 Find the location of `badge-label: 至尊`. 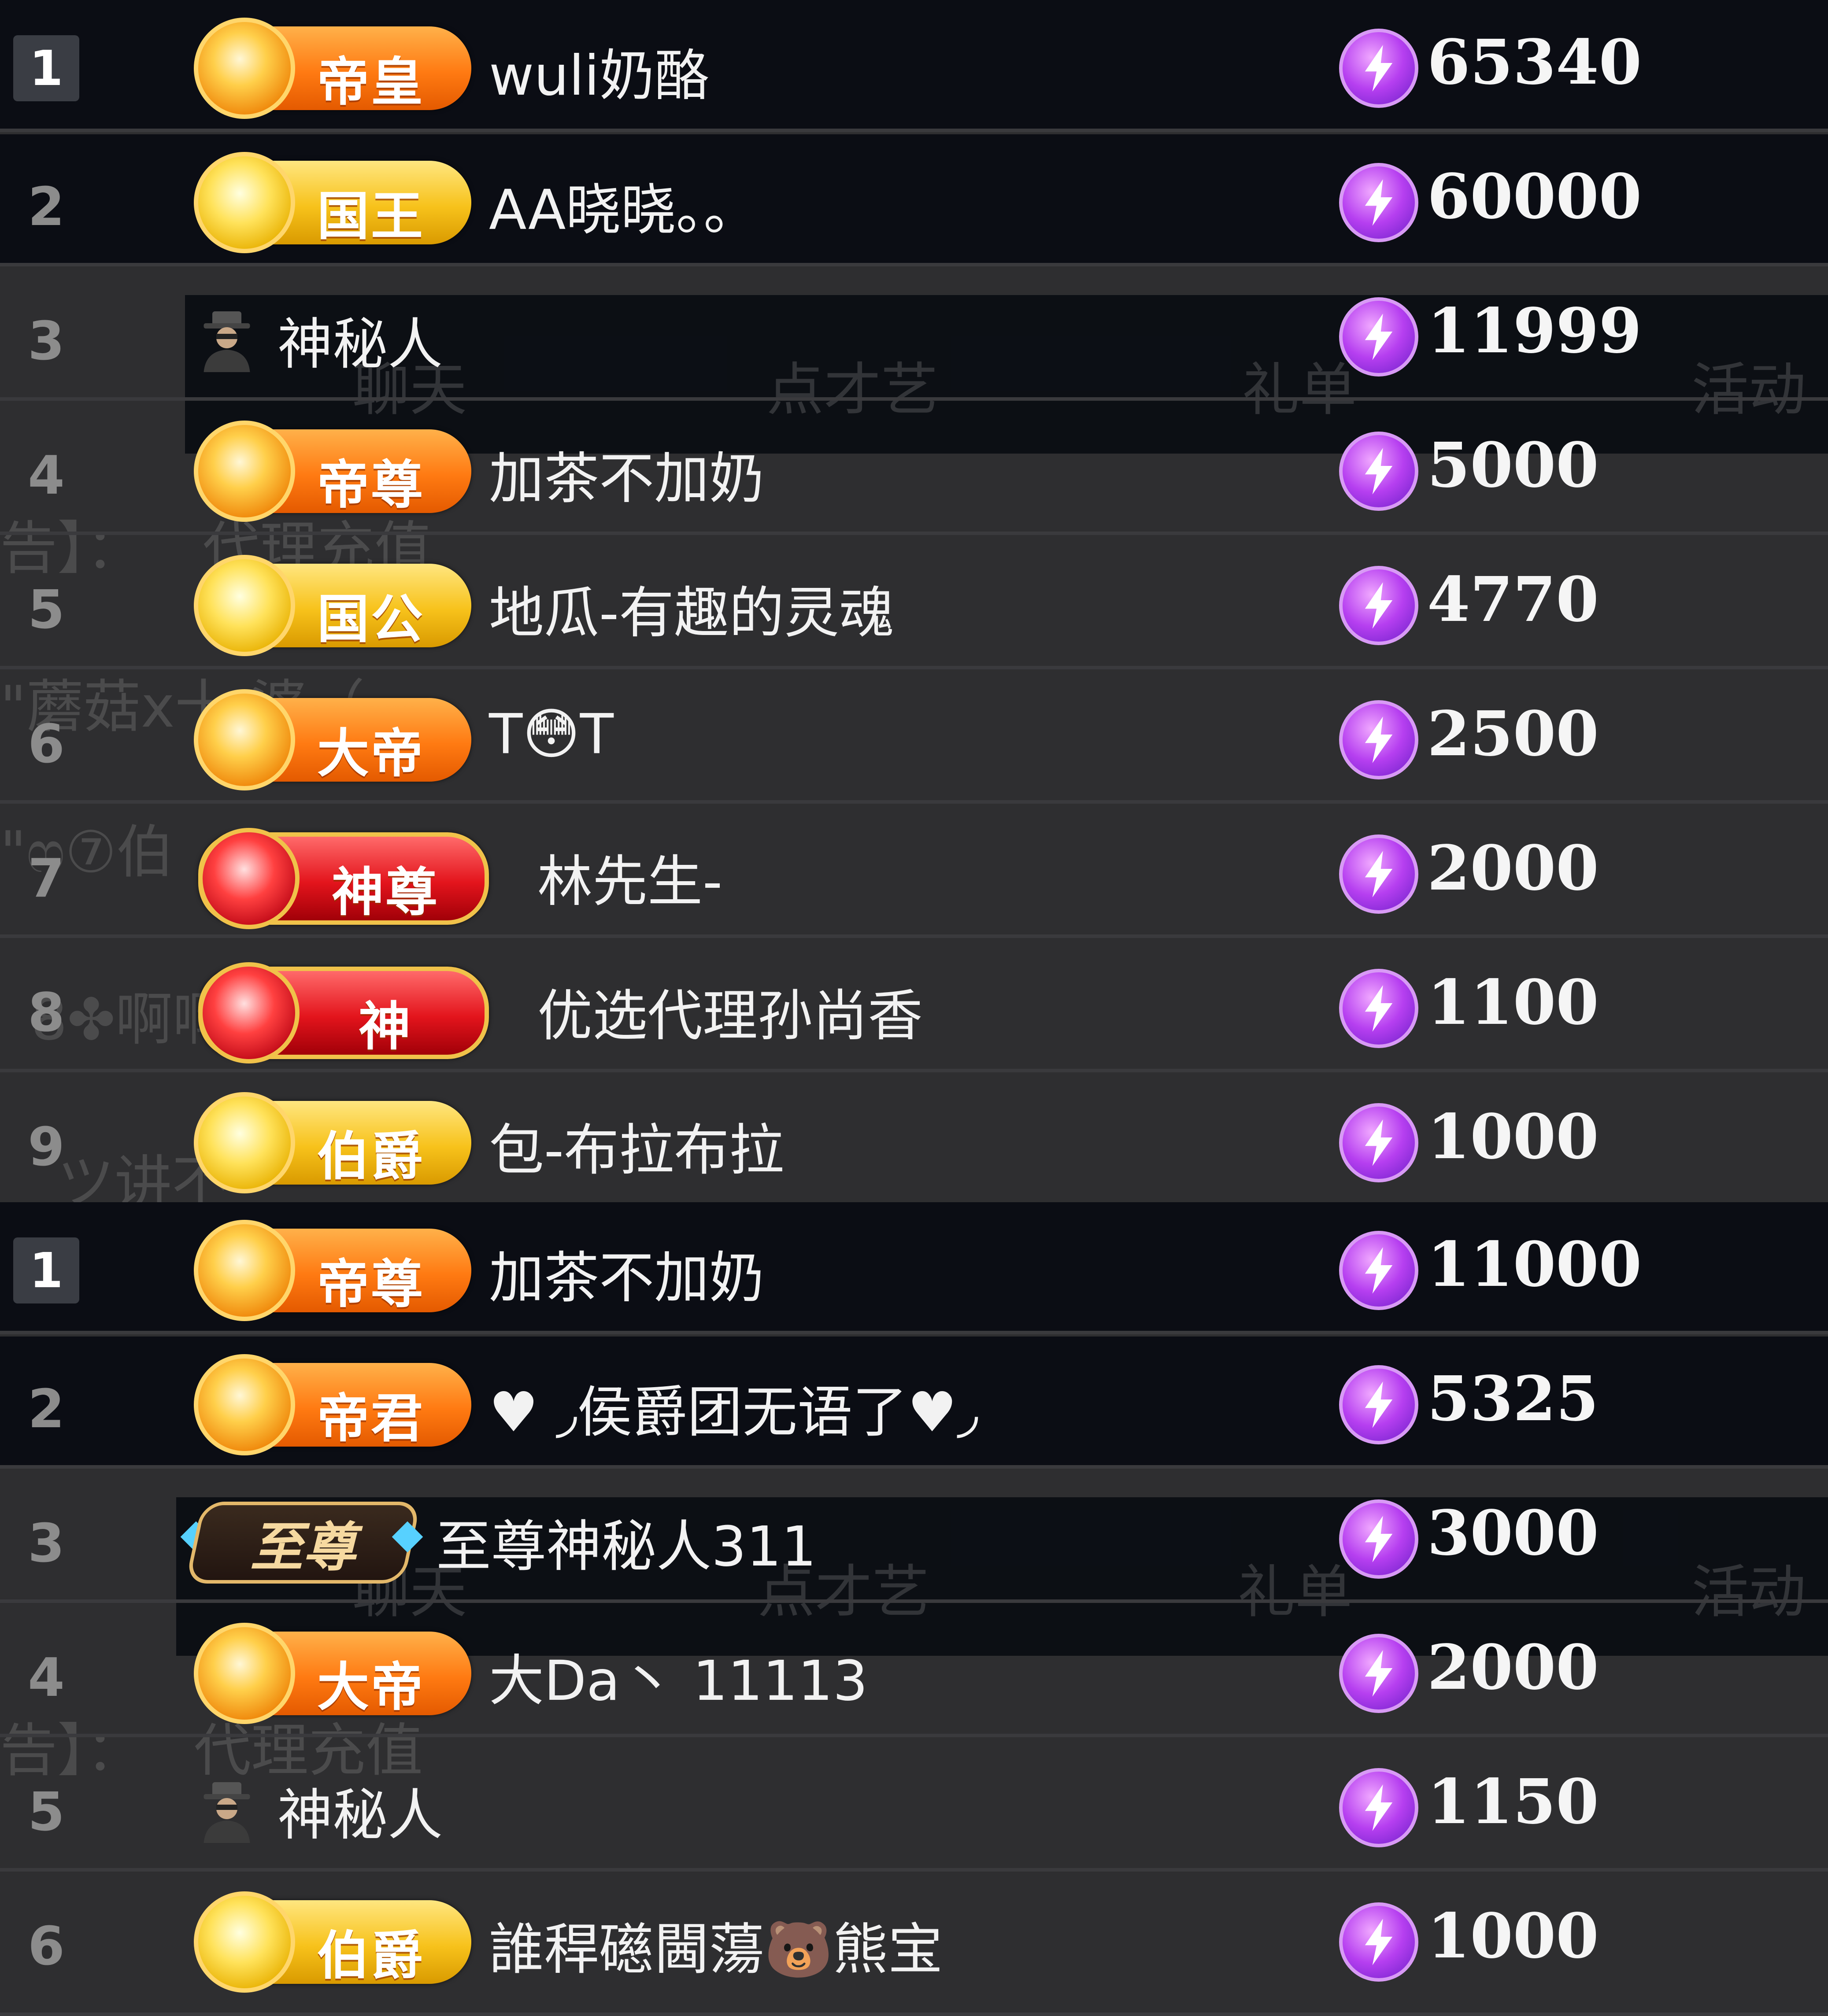

badge-label: 至尊 is located at coordinates (303, 1548).